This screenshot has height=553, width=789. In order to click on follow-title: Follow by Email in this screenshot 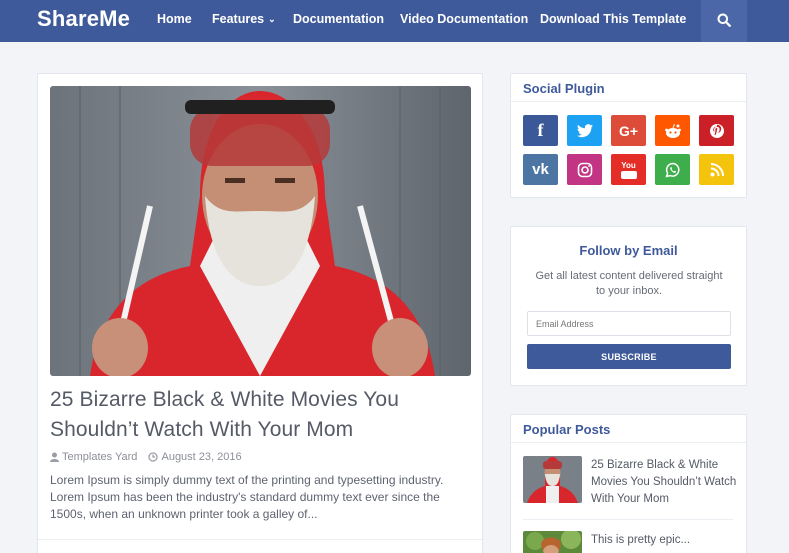, I will do `click(628, 250)`.